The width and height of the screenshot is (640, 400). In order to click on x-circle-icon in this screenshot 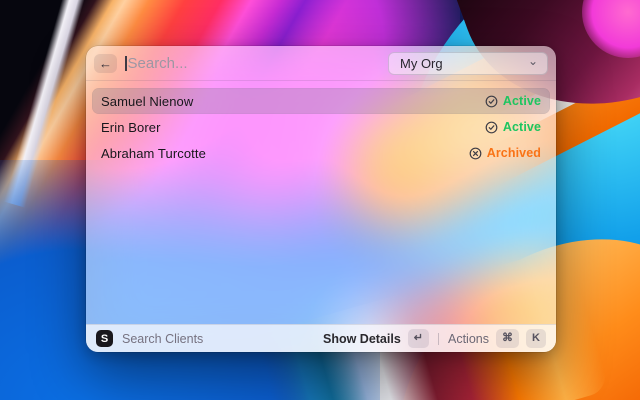, I will do `click(475, 153)`.